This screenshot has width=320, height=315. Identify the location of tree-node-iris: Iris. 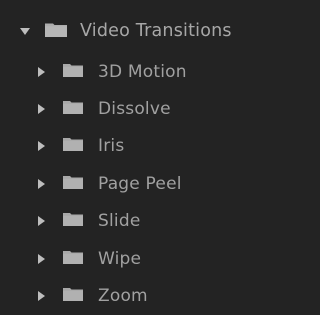
(135, 146).